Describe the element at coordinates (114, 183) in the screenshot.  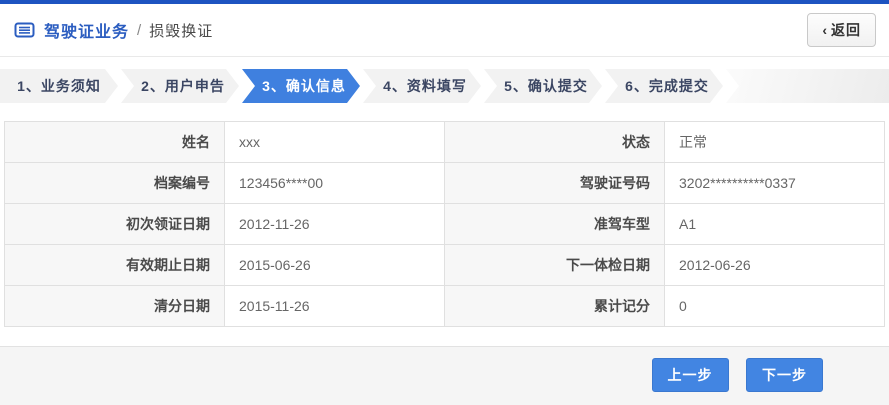
I see `file-number-label: 档案编号` at that location.